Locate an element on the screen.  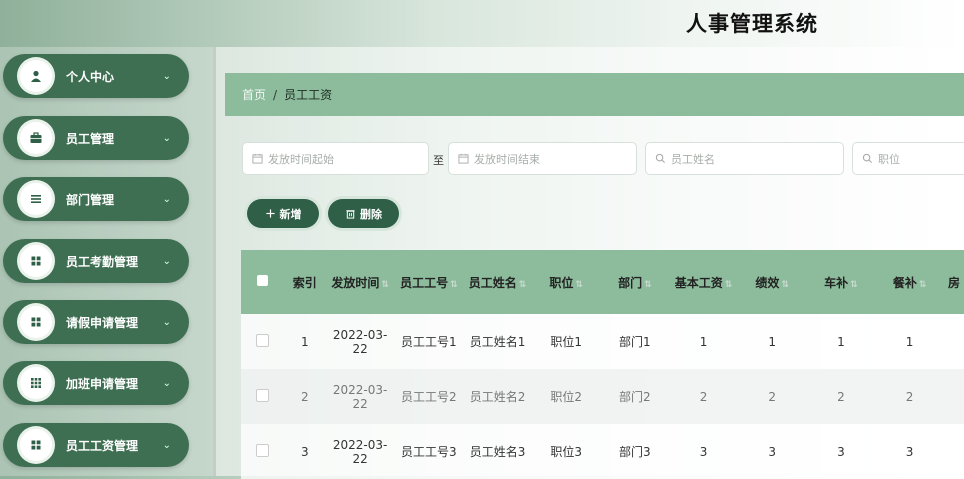
cell-emp-name: 员工姓名1 is located at coordinates (497, 341).